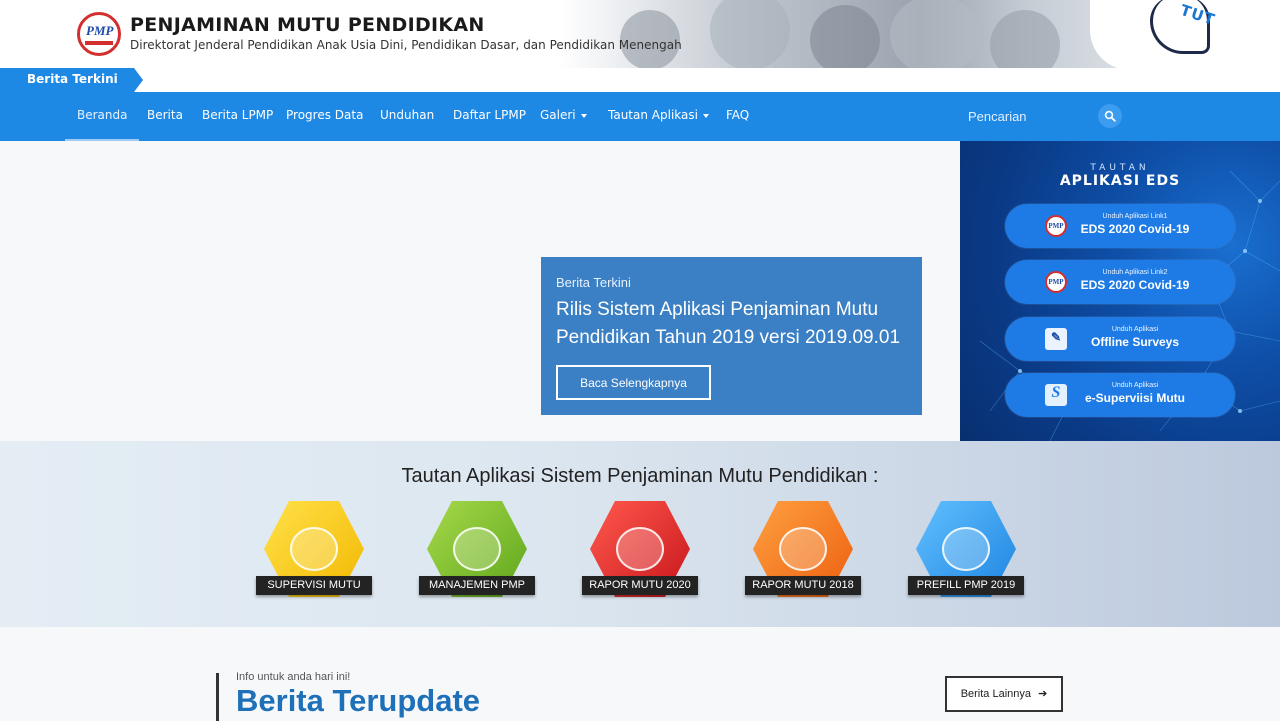 This screenshot has height=721, width=1280. Describe the element at coordinates (1134, 398) in the screenshot. I see `eds-link-main: e-Superviisi Mutu` at that location.